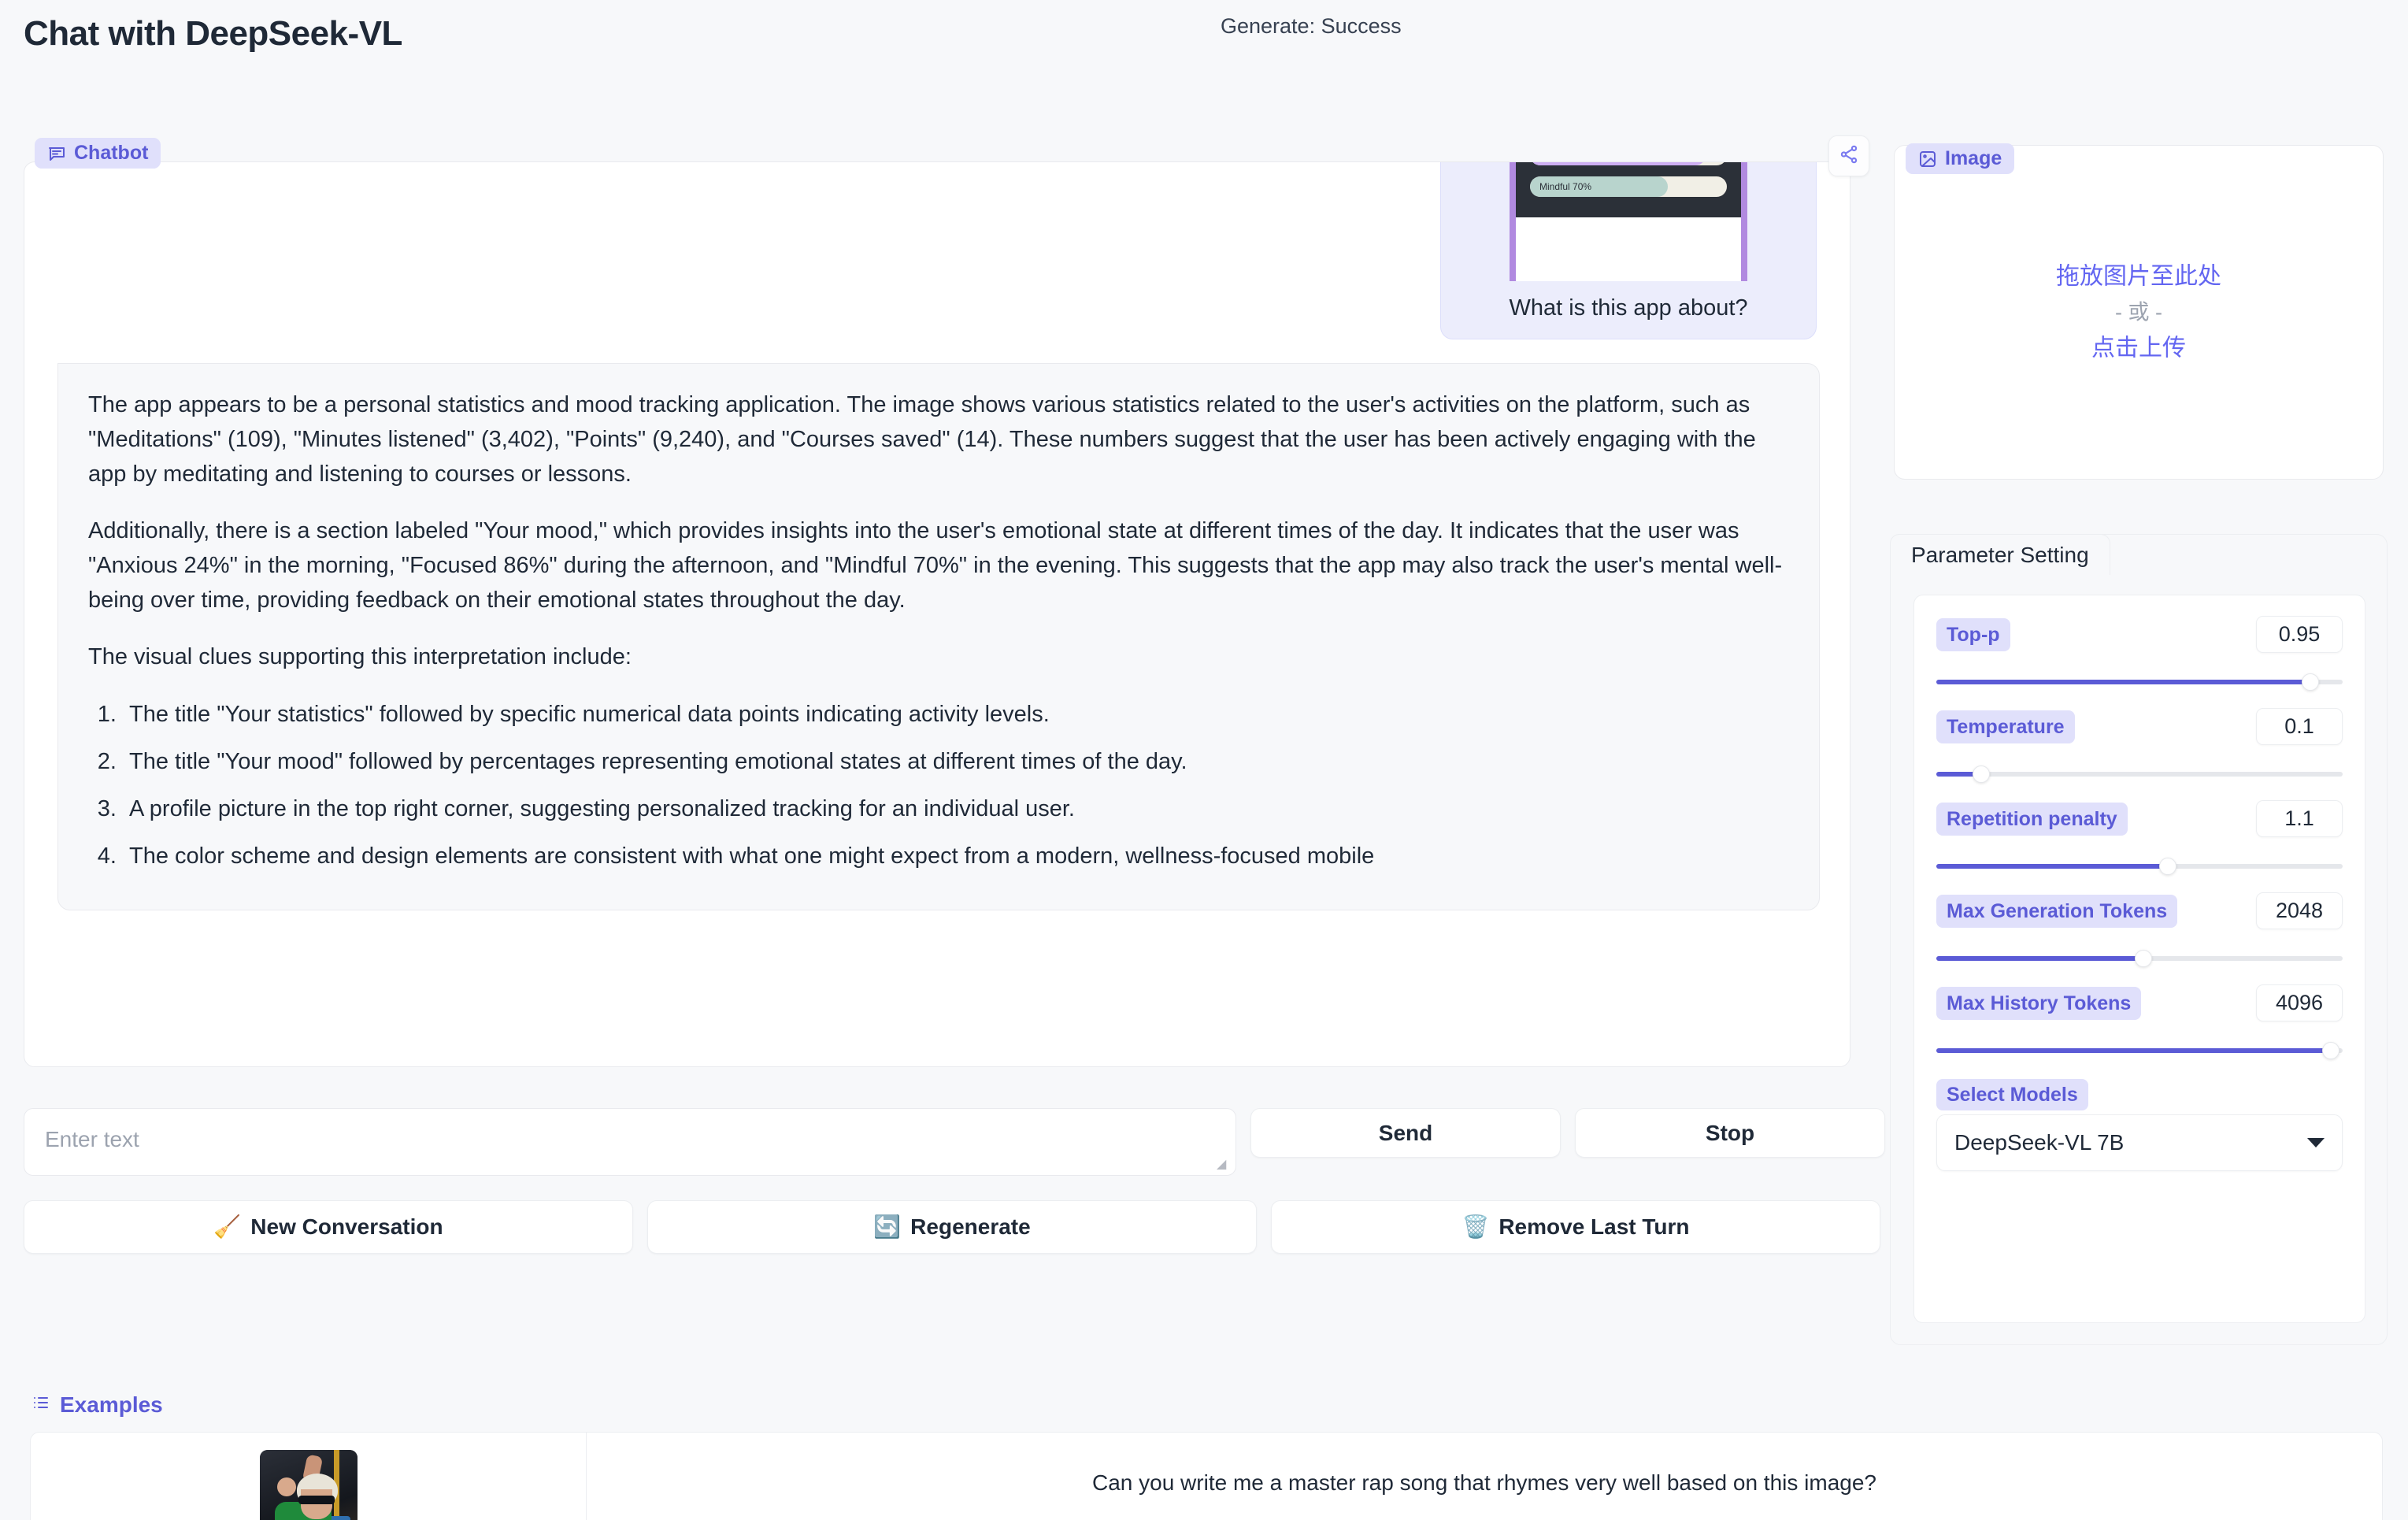  Describe the element at coordinates (1973, 158) in the screenshot. I see `image-label-text: Image` at that location.